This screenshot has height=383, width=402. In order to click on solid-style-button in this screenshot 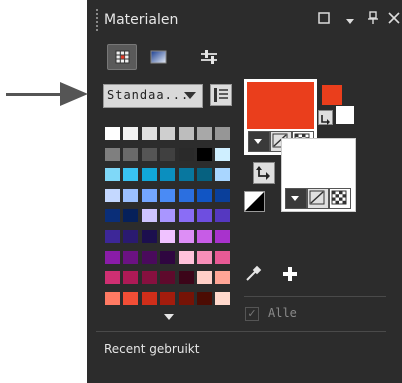, I will do `click(259, 141)`.